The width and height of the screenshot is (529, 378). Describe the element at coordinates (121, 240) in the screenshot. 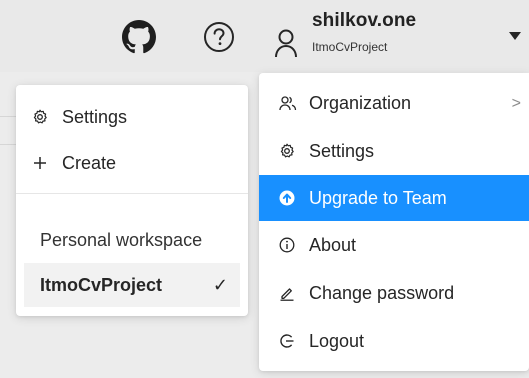

I see `workspace-section-heading: Personal workspace` at that location.